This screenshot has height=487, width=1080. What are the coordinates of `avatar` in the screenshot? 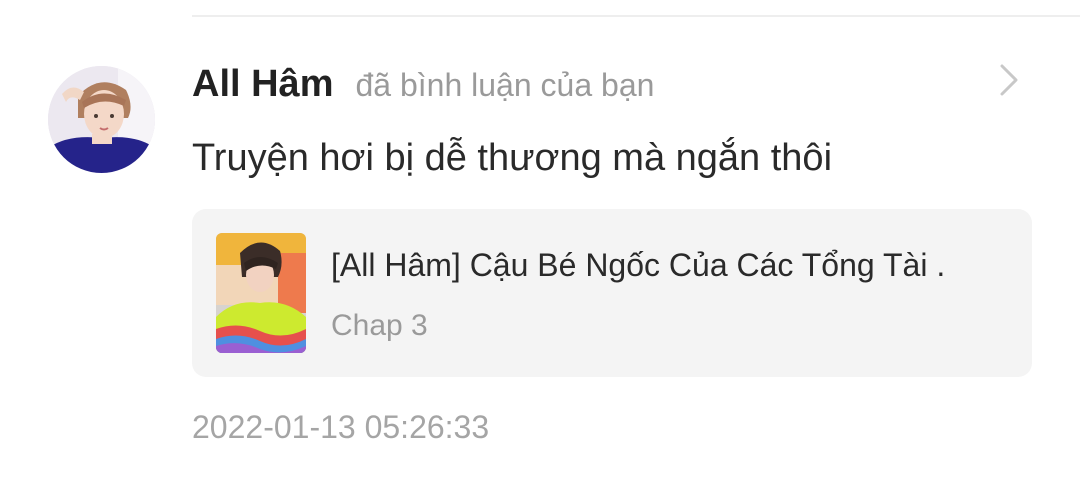 It's located at (101, 119).